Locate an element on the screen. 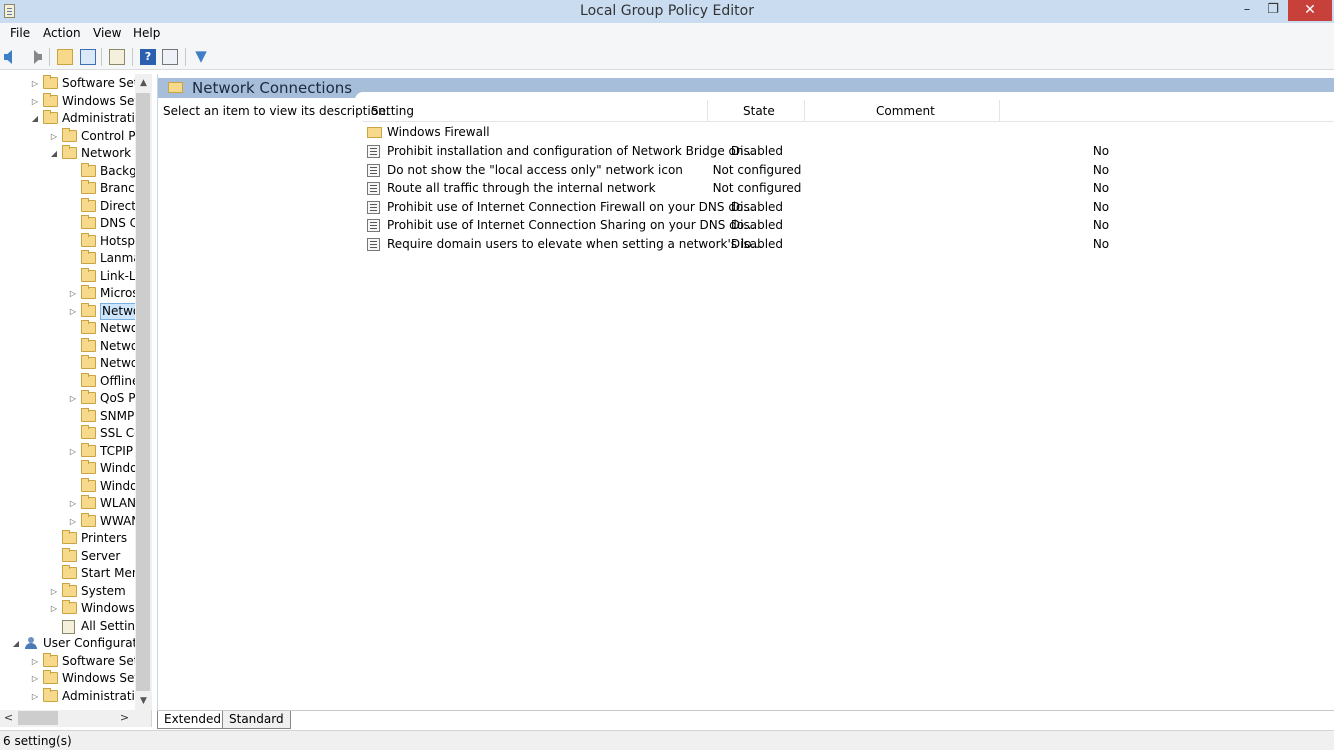  minimize-button: – is located at coordinates (1247, 10).